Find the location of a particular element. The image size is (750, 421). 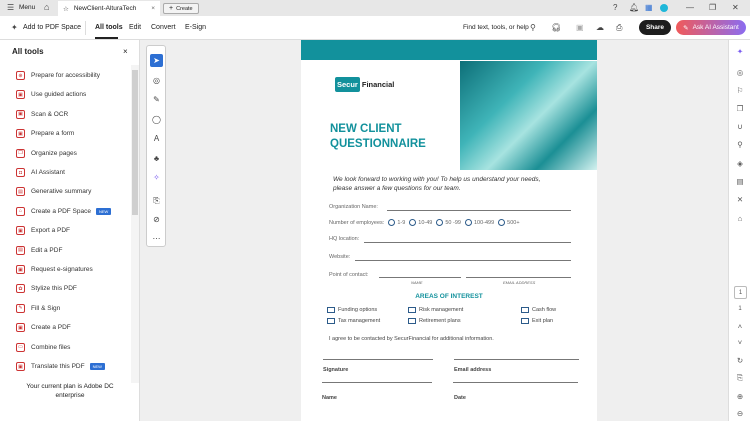

pdf-space-icon: ✦ is located at coordinates (14, 27).